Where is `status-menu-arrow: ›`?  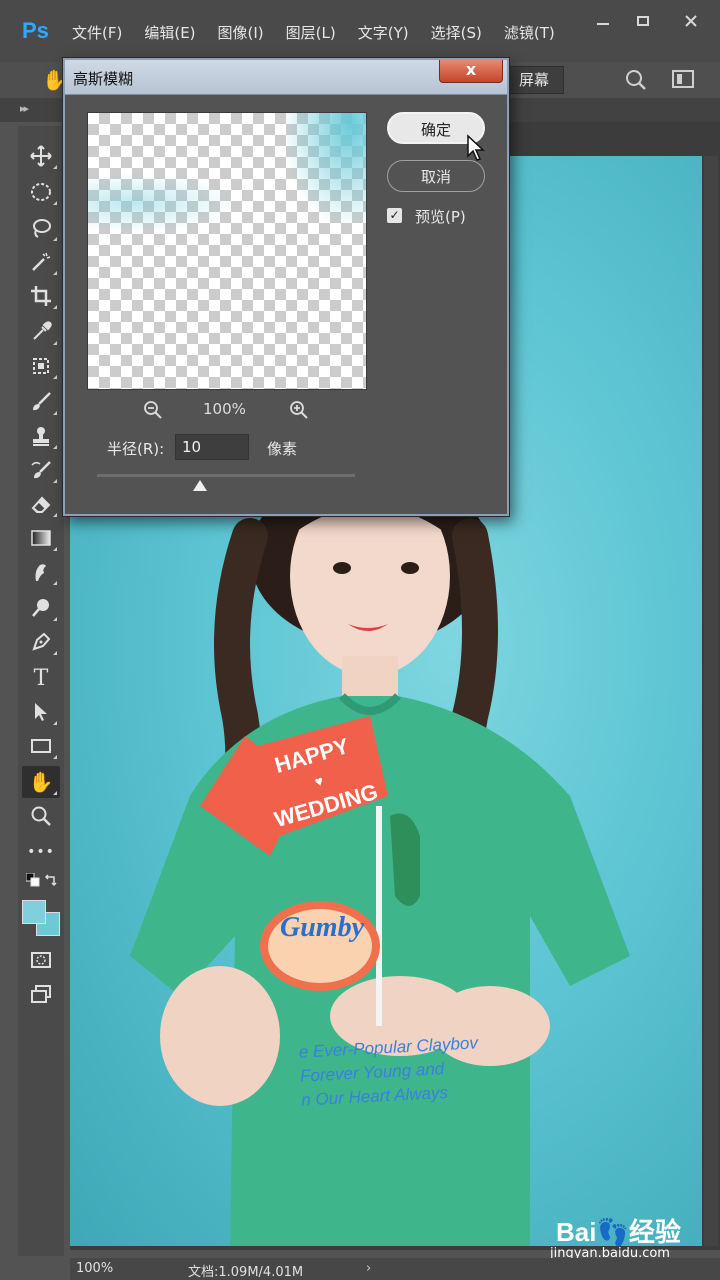 status-menu-arrow: › is located at coordinates (368, 1268).